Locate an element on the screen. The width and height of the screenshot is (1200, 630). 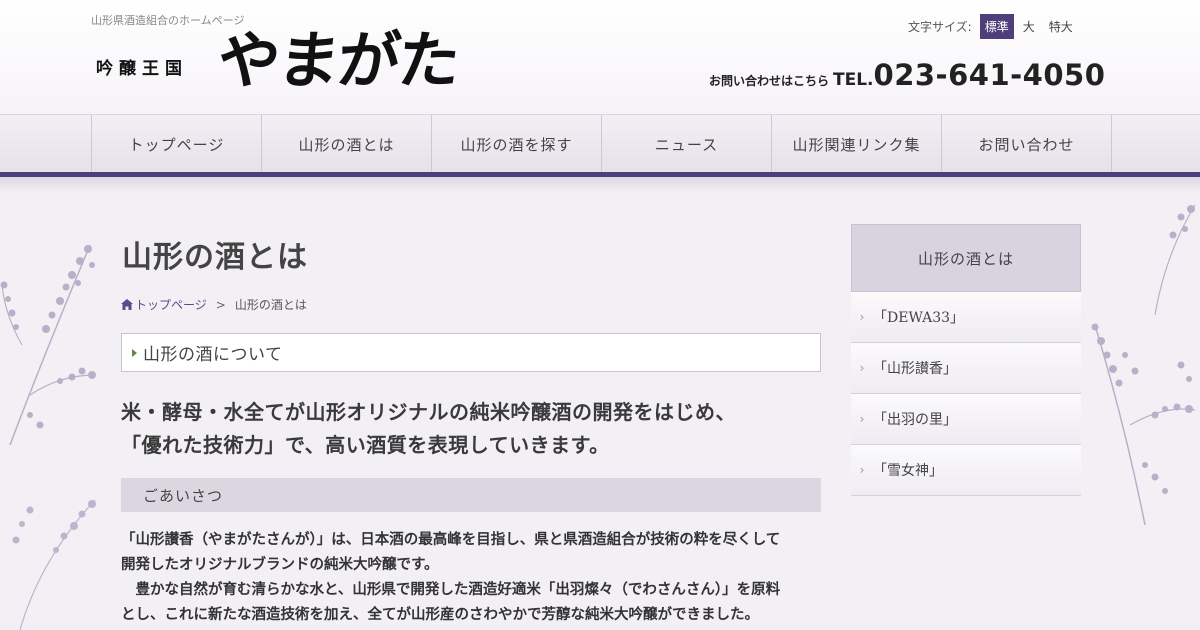
breadcrumb-home-link: トップページ is located at coordinates (164, 304).